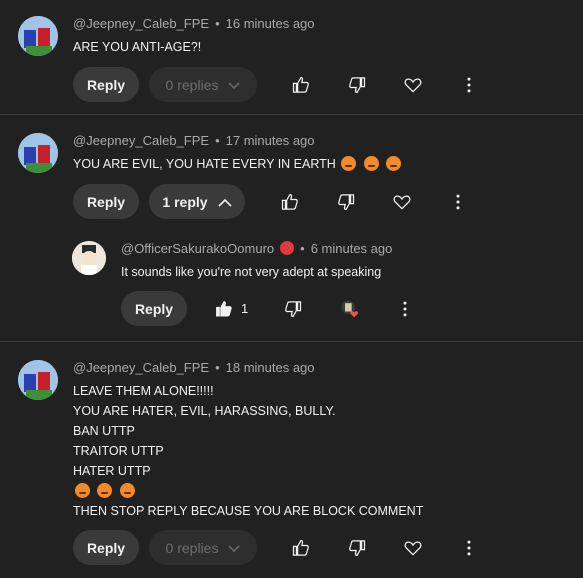 This screenshot has height=578, width=583. Describe the element at coordinates (270, 367) in the screenshot. I see `comment-time: 18 minutes ago` at that location.